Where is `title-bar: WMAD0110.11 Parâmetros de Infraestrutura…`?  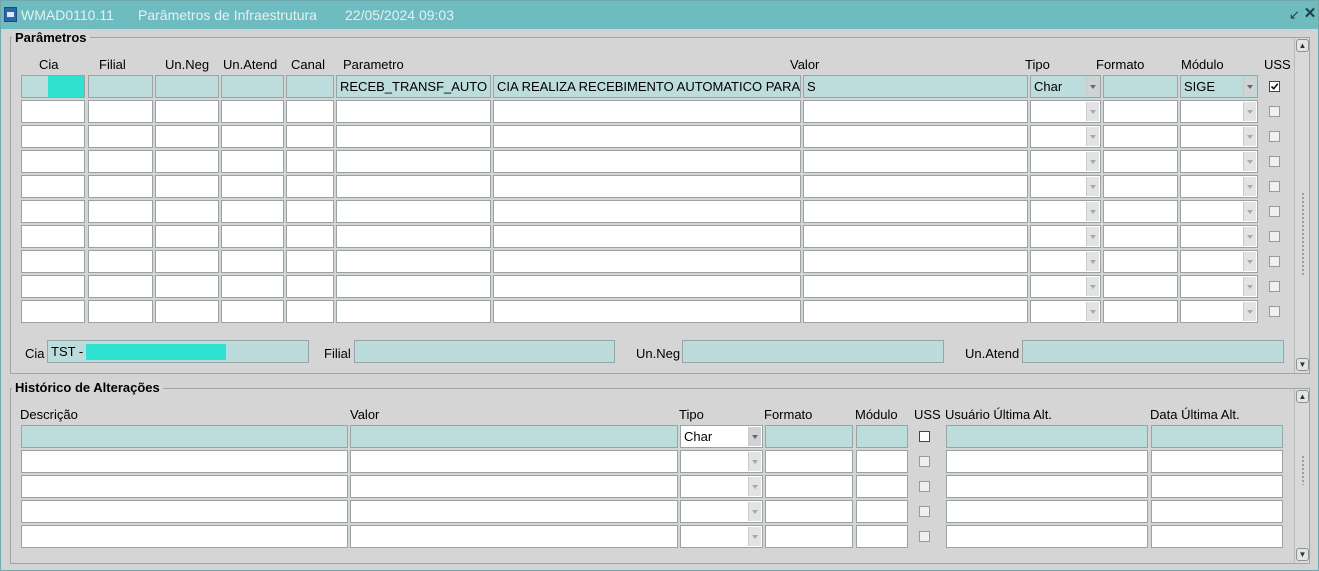
title-bar: WMAD0110.11 Parâmetros de Infraestrutura… is located at coordinates (659, 15).